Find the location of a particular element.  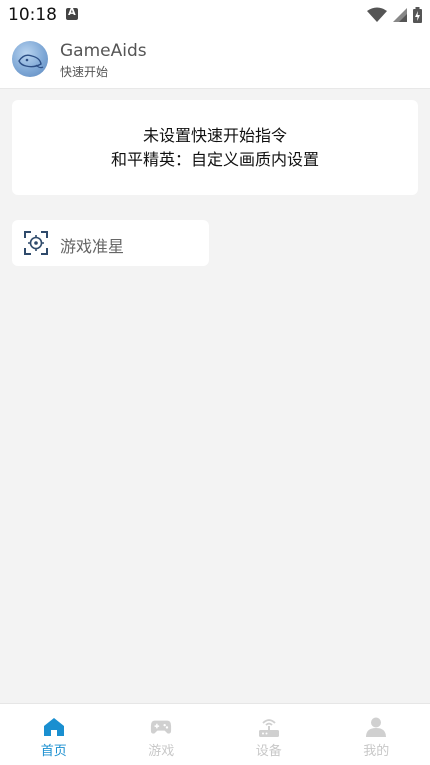

nav-item-home: 首页 is located at coordinates (54, 734).